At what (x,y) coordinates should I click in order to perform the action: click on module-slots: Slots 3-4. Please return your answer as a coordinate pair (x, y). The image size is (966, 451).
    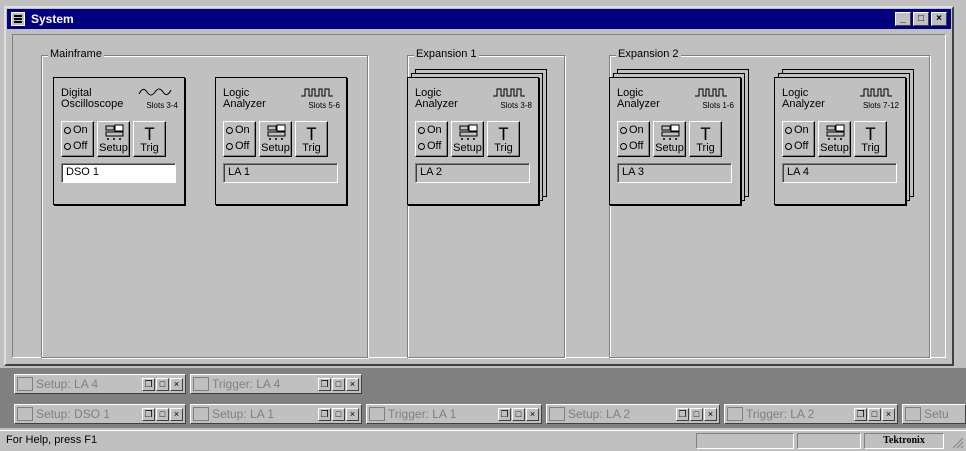
    Looking at the image, I should click on (162, 105).